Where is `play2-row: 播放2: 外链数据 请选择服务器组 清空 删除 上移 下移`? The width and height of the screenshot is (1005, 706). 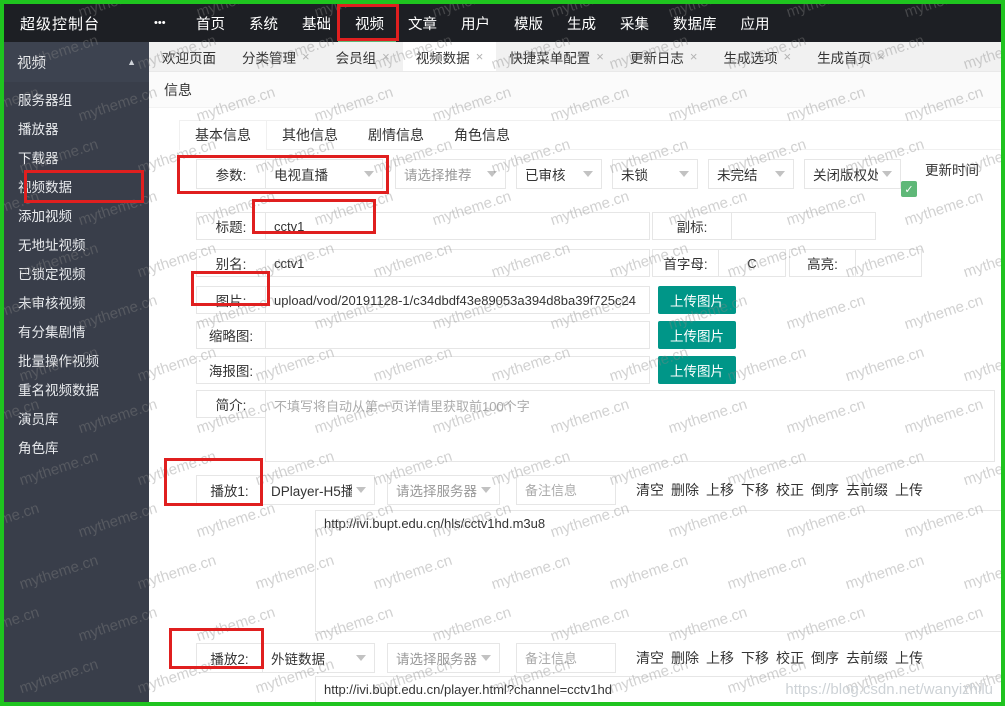 play2-row: 播放2: 外链数据 请选择服务器组 清空 删除 上移 下移 is located at coordinates (598, 658).